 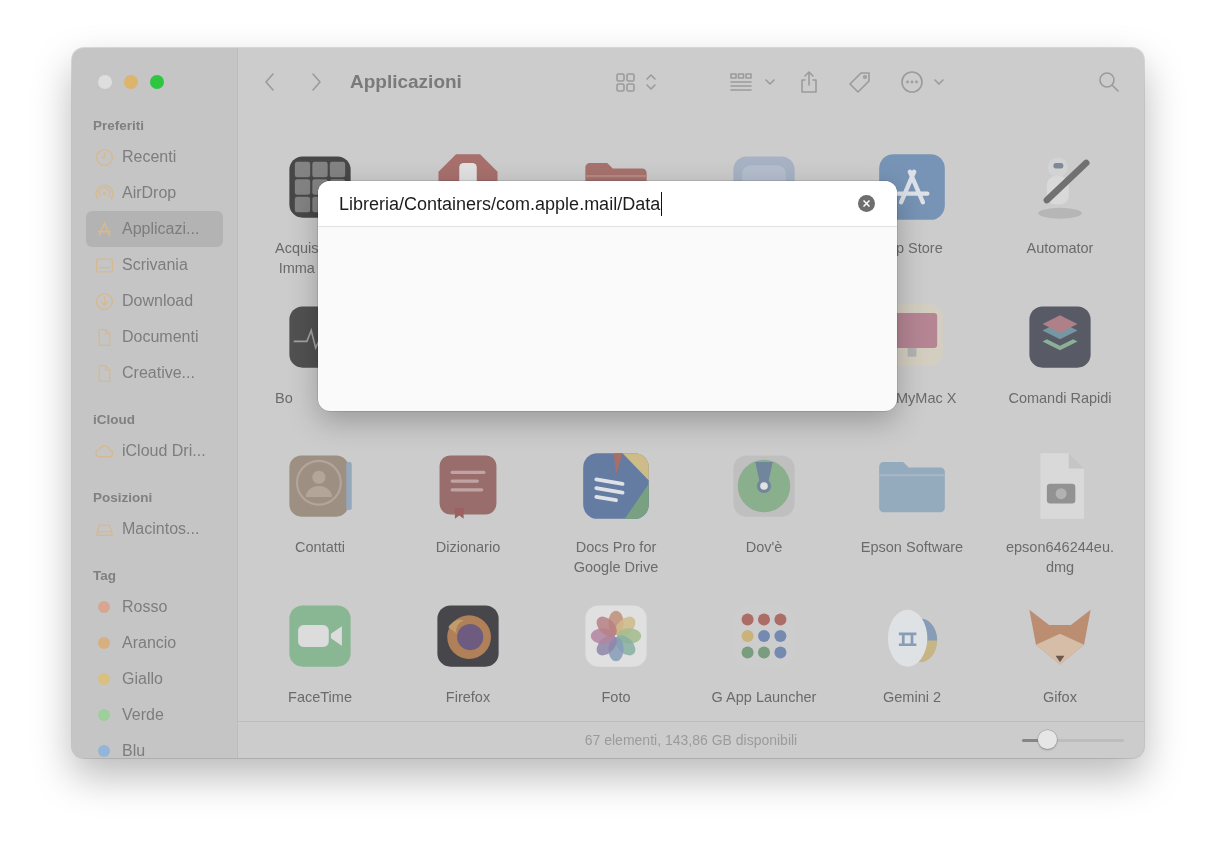 What do you see at coordinates (1060, 398) in the screenshot?
I see `file-name: Comandi Rapidi` at bounding box center [1060, 398].